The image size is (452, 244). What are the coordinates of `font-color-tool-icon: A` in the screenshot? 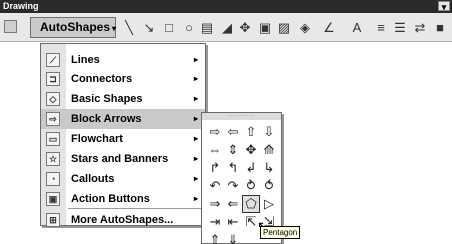 It's located at (357, 27).